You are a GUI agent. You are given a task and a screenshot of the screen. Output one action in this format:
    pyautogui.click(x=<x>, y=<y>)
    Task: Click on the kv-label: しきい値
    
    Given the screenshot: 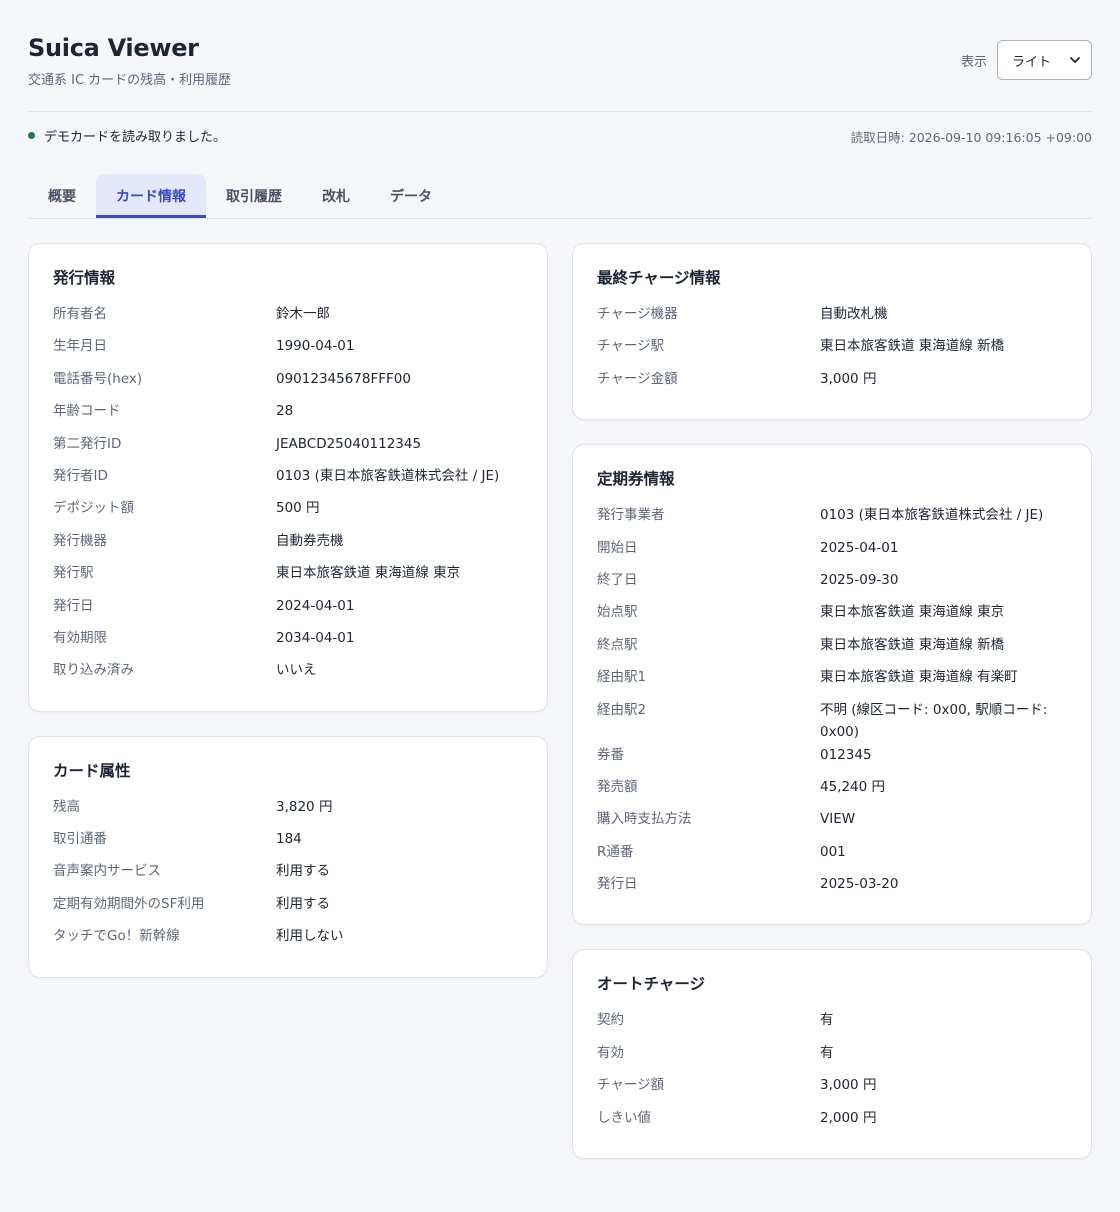 What is the action you would take?
    pyautogui.click(x=624, y=1117)
    